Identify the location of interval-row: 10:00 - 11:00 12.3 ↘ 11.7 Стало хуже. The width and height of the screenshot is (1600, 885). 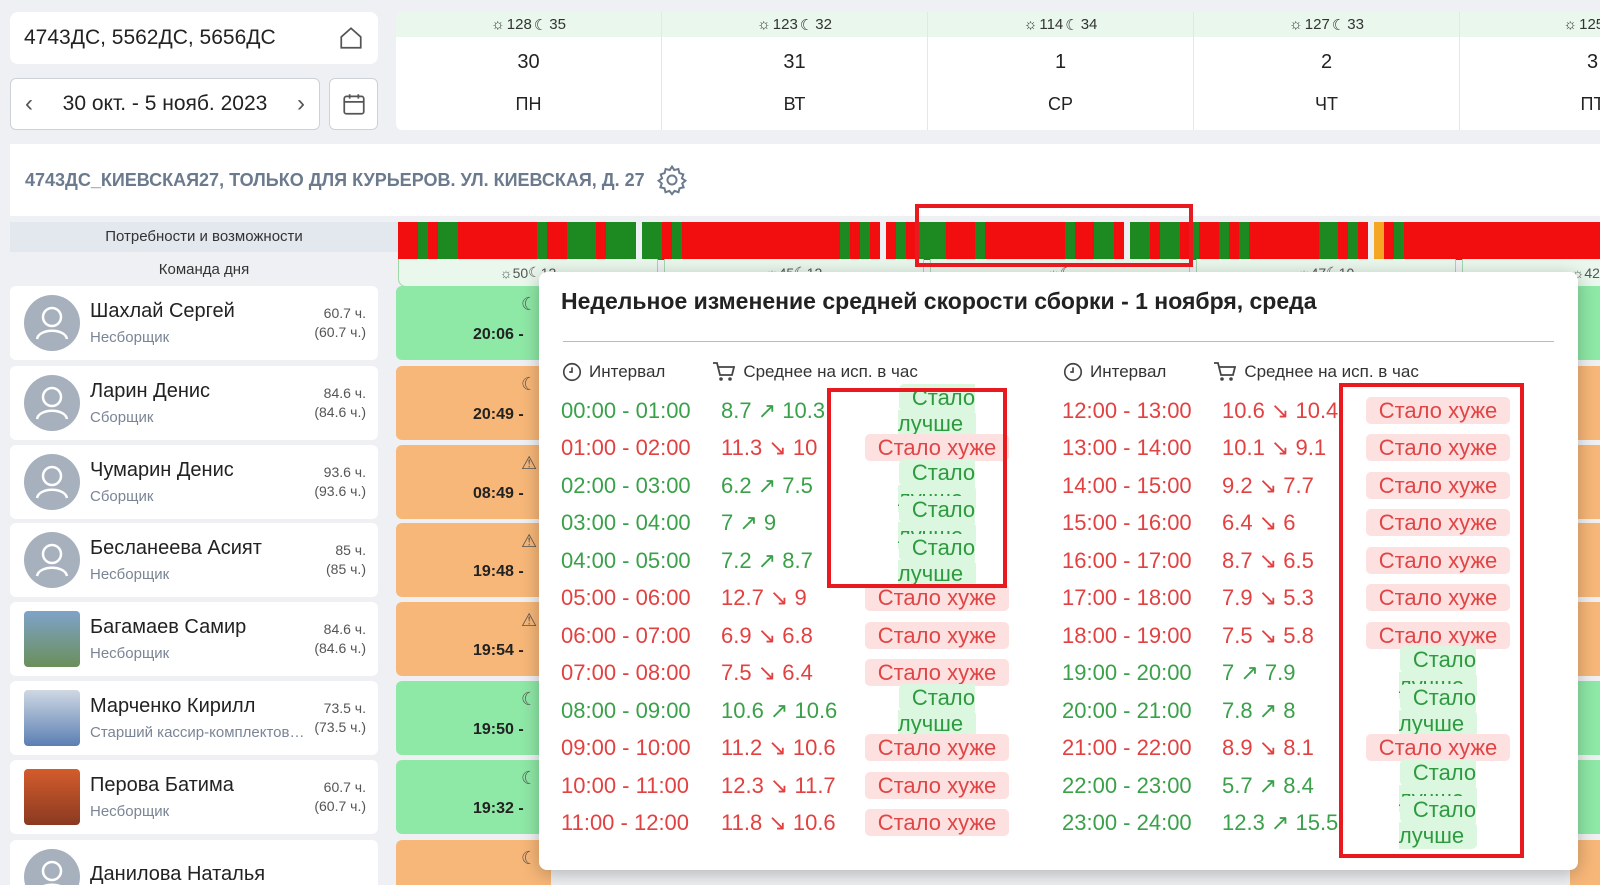
(789, 786).